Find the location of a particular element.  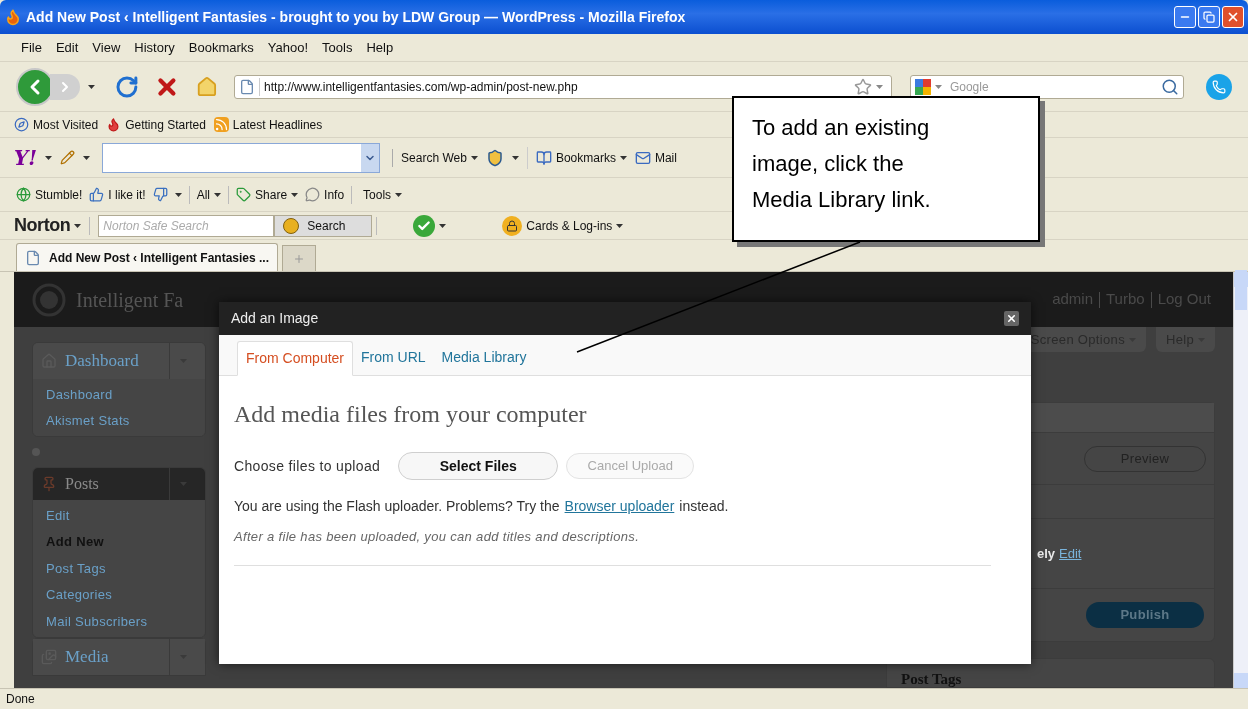

share-button: Share is located at coordinates (267, 194).